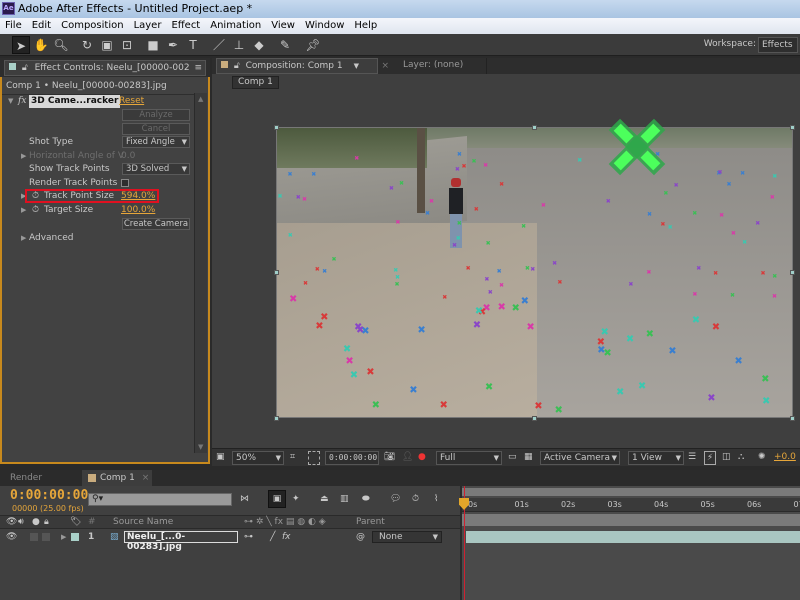  I want to click on fast-previews-icon: ⚡, so click(710, 458).